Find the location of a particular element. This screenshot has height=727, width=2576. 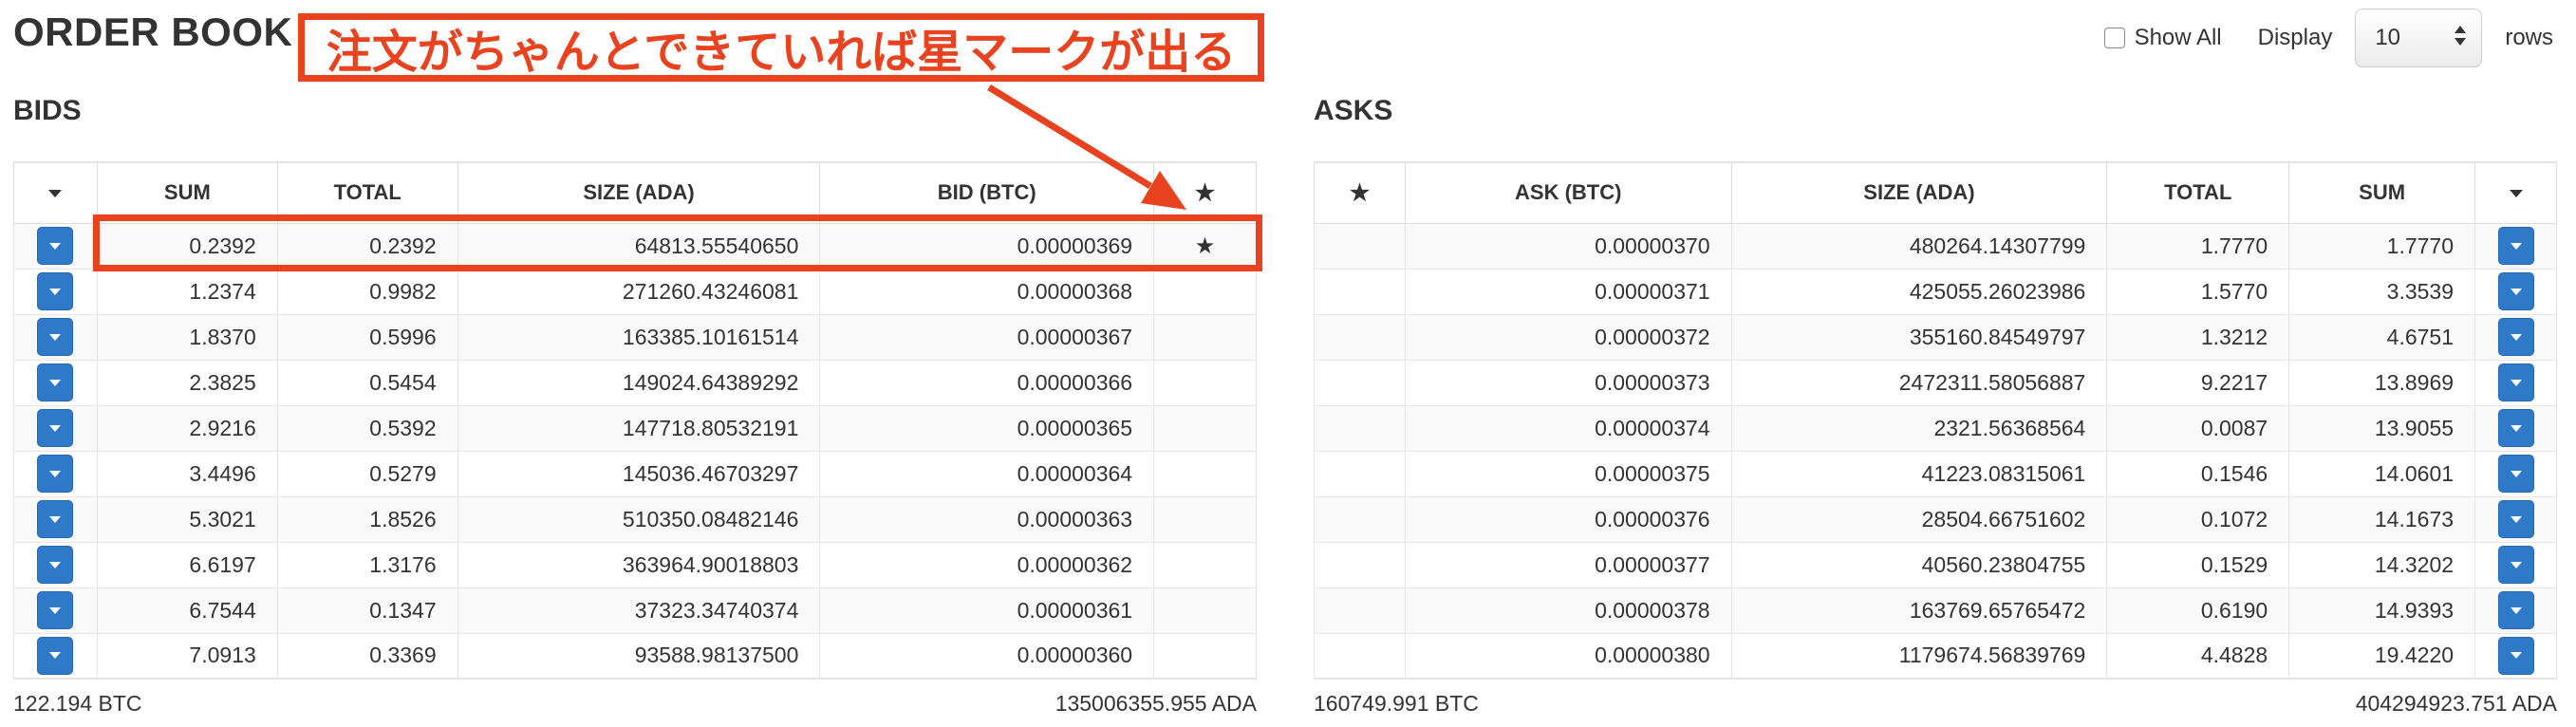

annotation-callout: 注文がちゃんとできていれば星マークが出る is located at coordinates (781, 47).